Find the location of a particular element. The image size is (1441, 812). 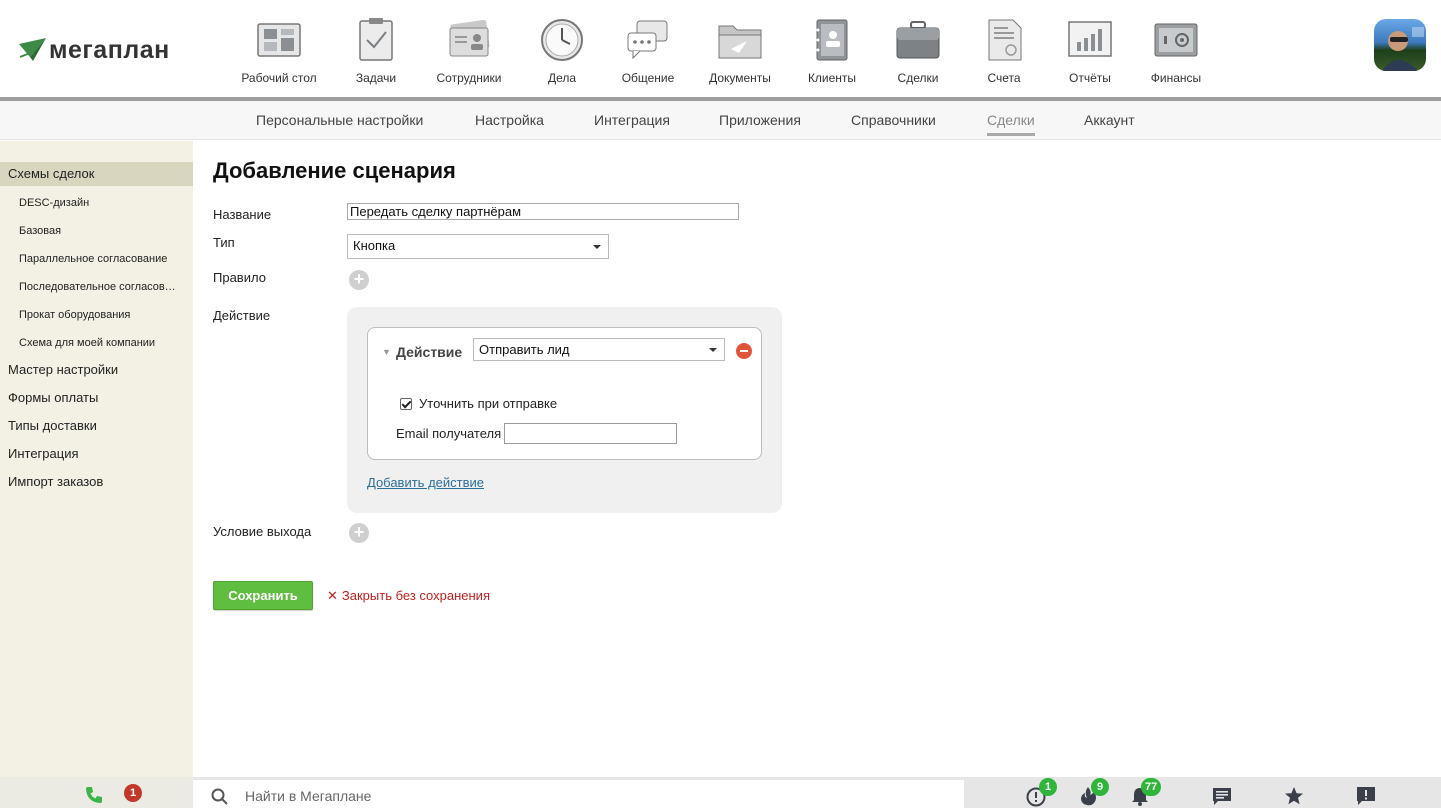

clock-icon is located at coordinates (562, 40).